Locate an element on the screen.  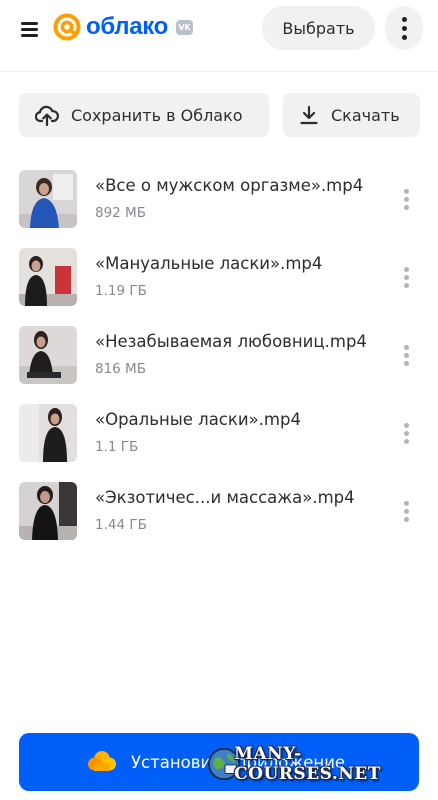
select-button: Выбрать is located at coordinates (318, 28).